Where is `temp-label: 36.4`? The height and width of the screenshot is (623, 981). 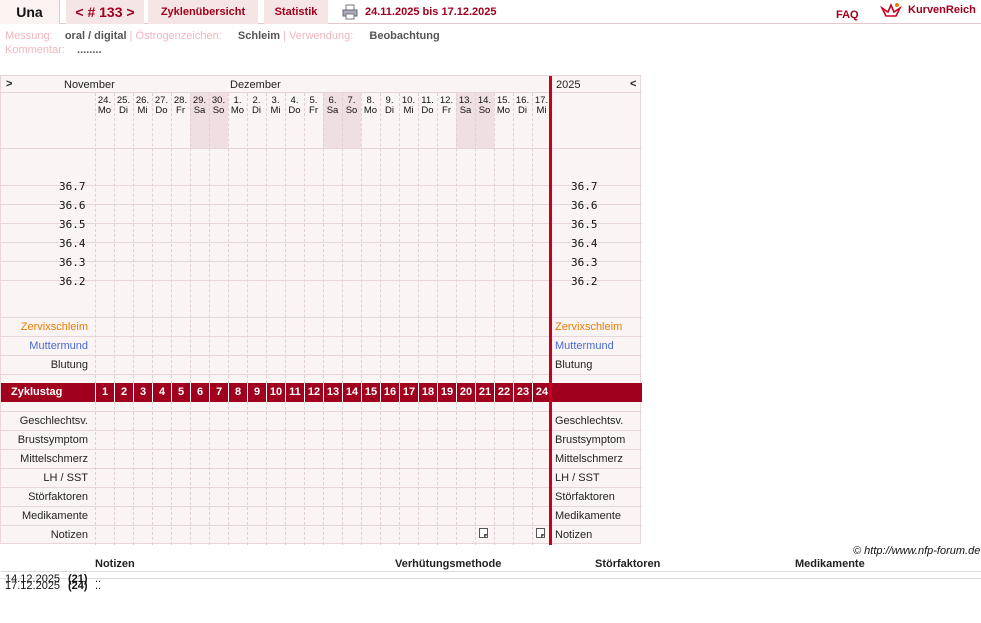
temp-label: 36.4 is located at coordinates (72, 243).